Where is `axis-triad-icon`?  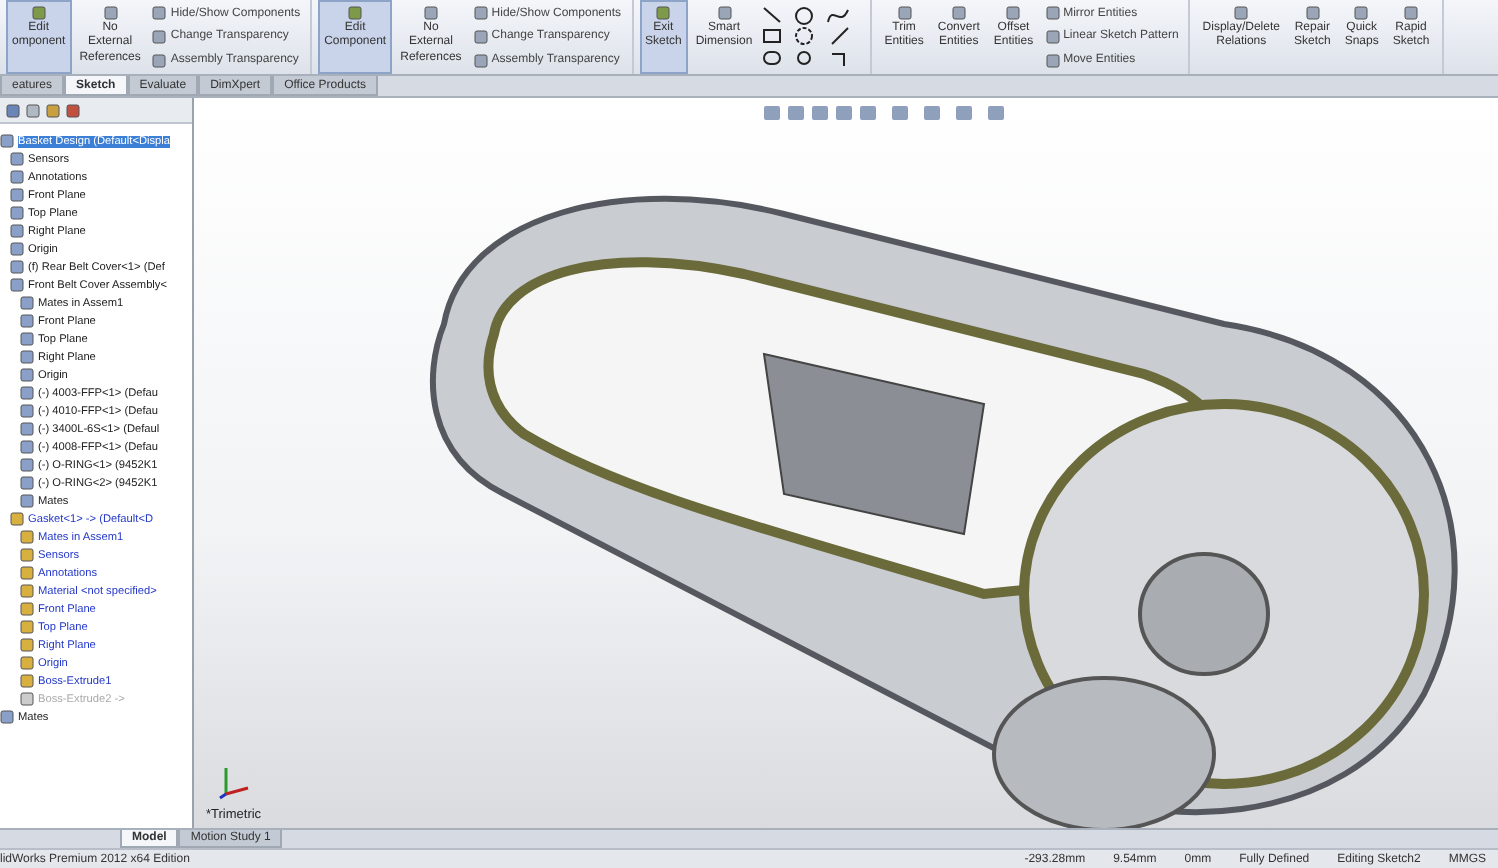
axis-triad-icon is located at coordinates (234, 782).